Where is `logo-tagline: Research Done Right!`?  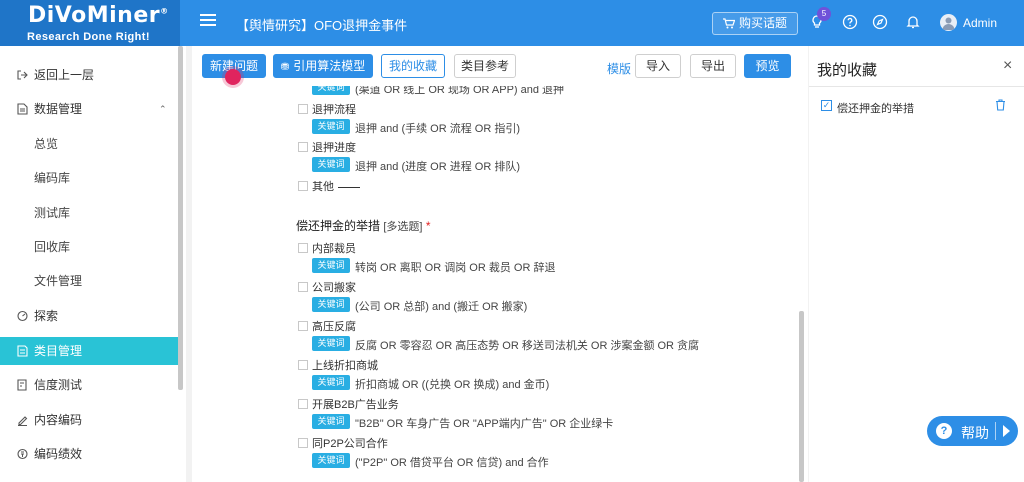 logo-tagline: Research Done Right! is located at coordinates (88, 37).